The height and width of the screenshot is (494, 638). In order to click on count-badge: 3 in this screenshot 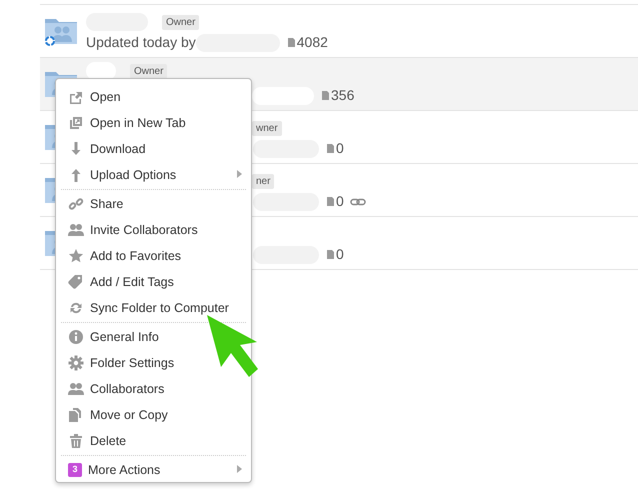, I will do `click(75, 470)`.